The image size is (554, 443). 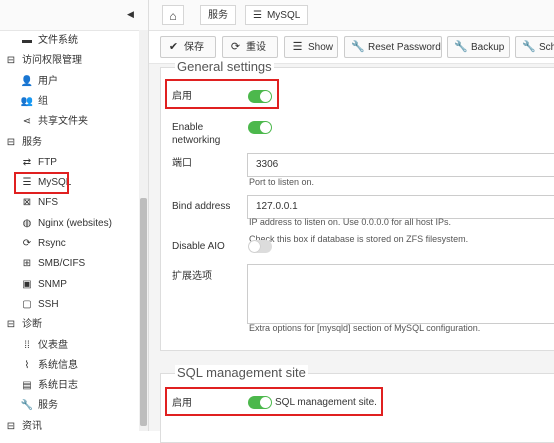 What do you see at coordinates (43, 101) in the screenshot?
I see `sidebar-item-label: 组` at bounding box center [43, 101].